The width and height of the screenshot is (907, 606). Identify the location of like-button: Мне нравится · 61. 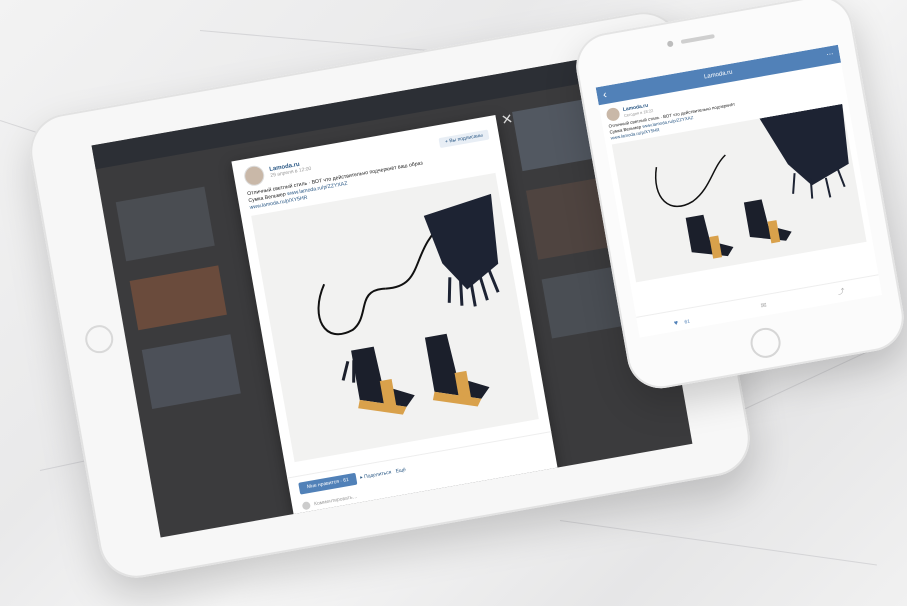
(328, 483).